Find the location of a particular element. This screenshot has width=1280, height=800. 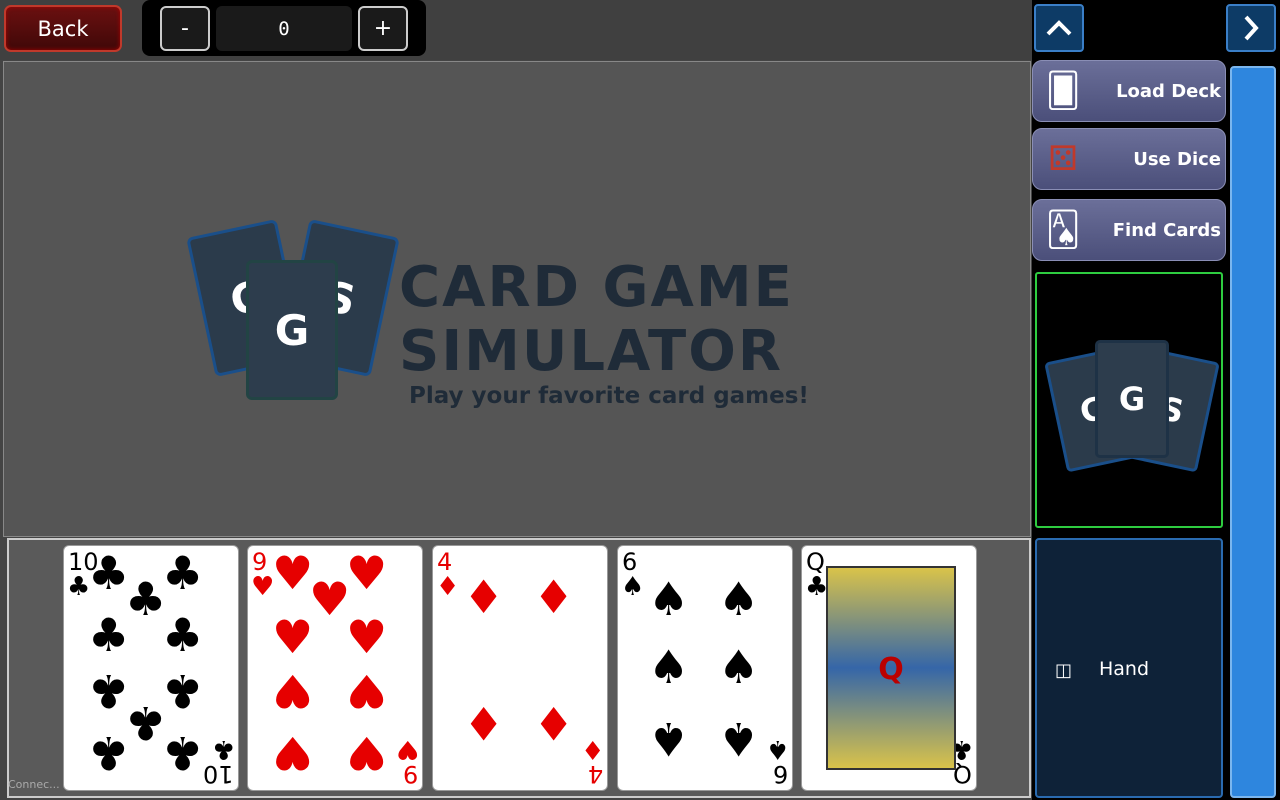

counter-widget: - 0 + is located at coordinates (284, 28).